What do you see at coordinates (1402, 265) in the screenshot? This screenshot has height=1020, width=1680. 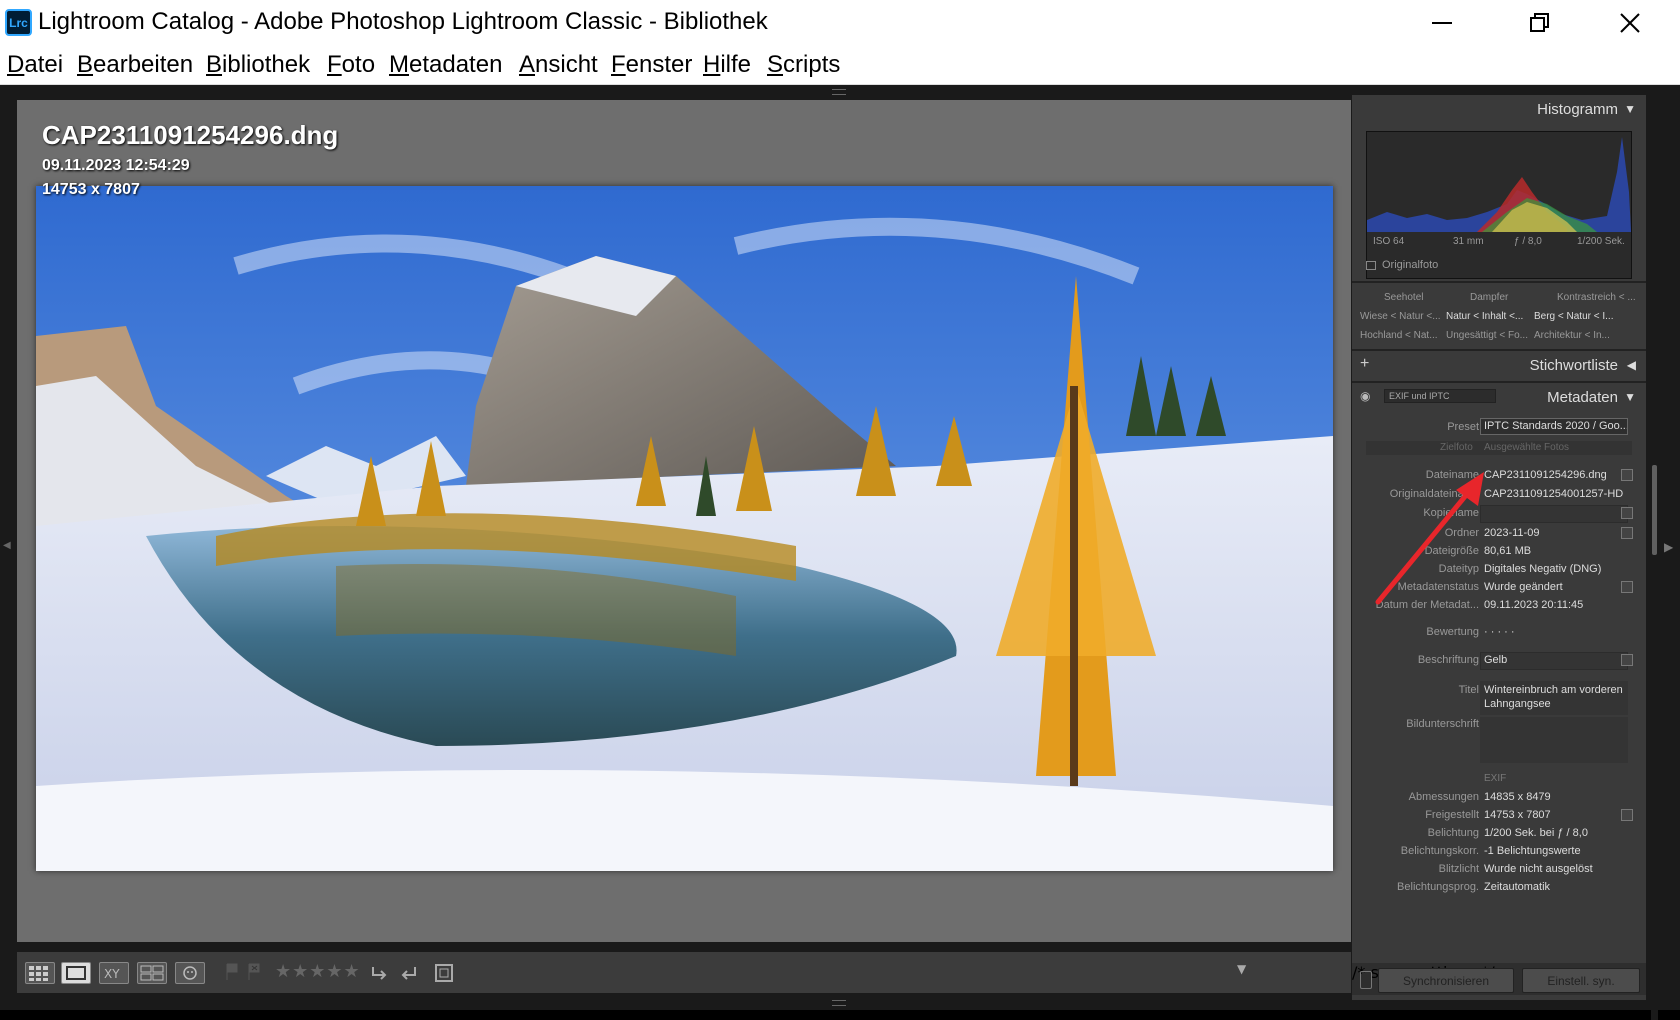 I see `original-photo-toggle: Originalfoto` at bounding box center [1402, 265].